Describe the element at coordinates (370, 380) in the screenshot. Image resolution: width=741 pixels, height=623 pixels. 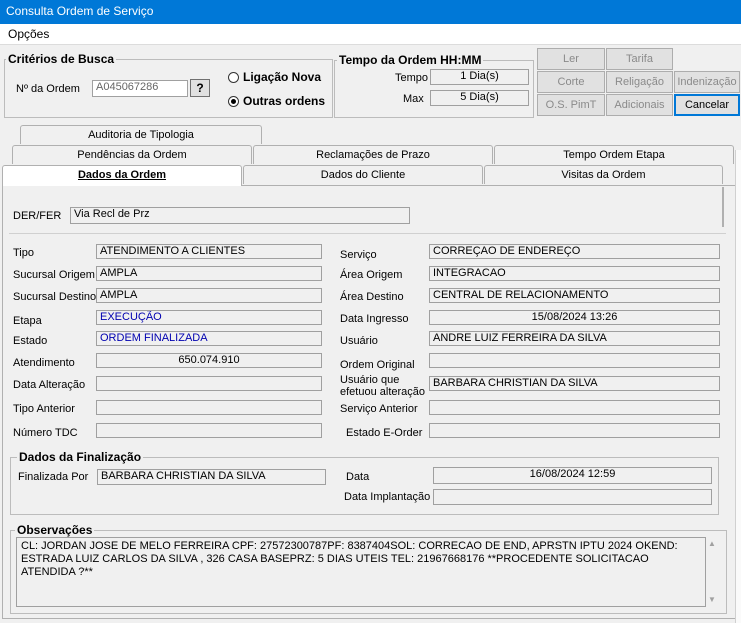
I see `usuario-alteracao-label-line1: Usuário que` at that location.